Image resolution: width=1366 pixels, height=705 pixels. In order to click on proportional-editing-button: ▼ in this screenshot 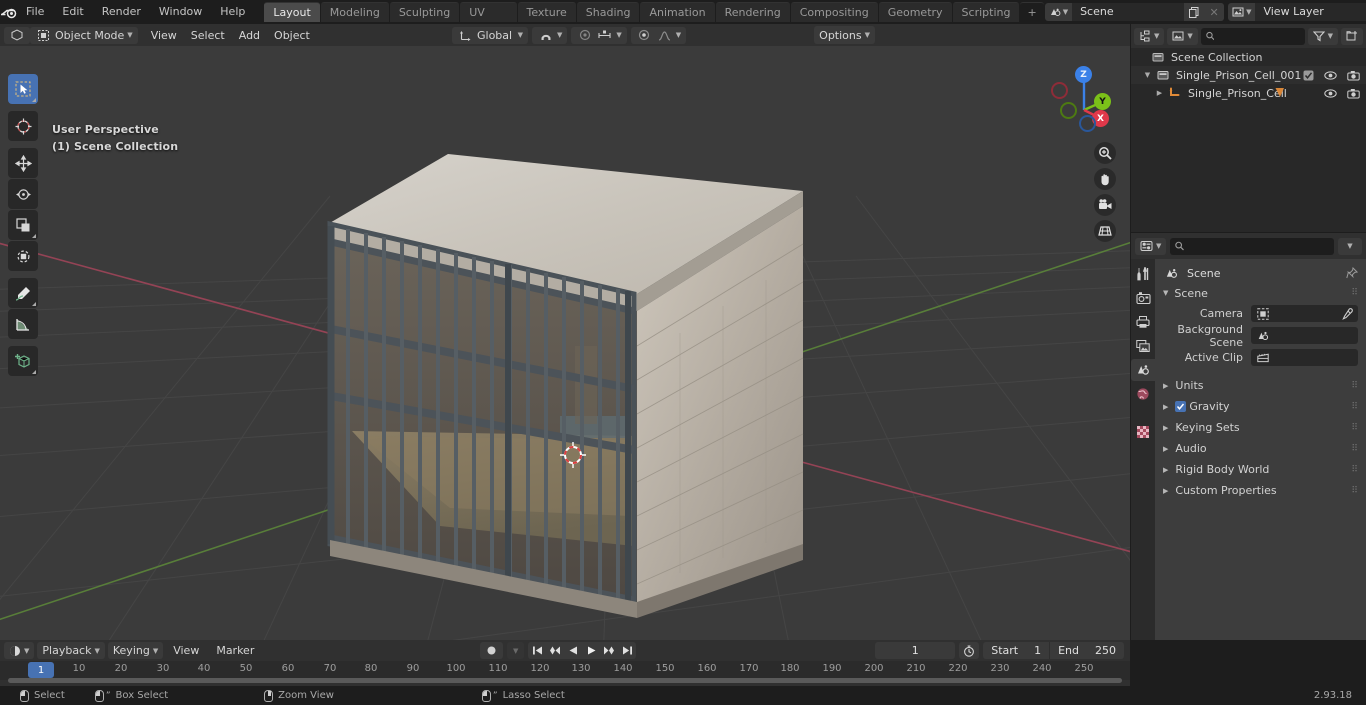, I will do `click(599, 35)`.